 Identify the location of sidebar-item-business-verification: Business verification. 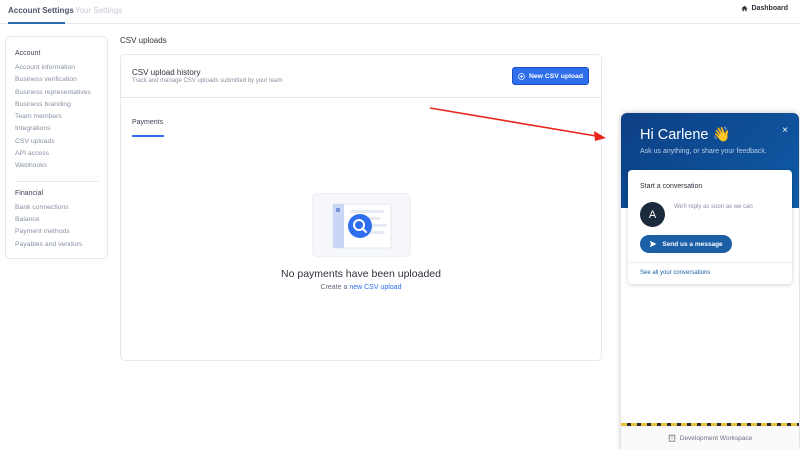
(56, 80).